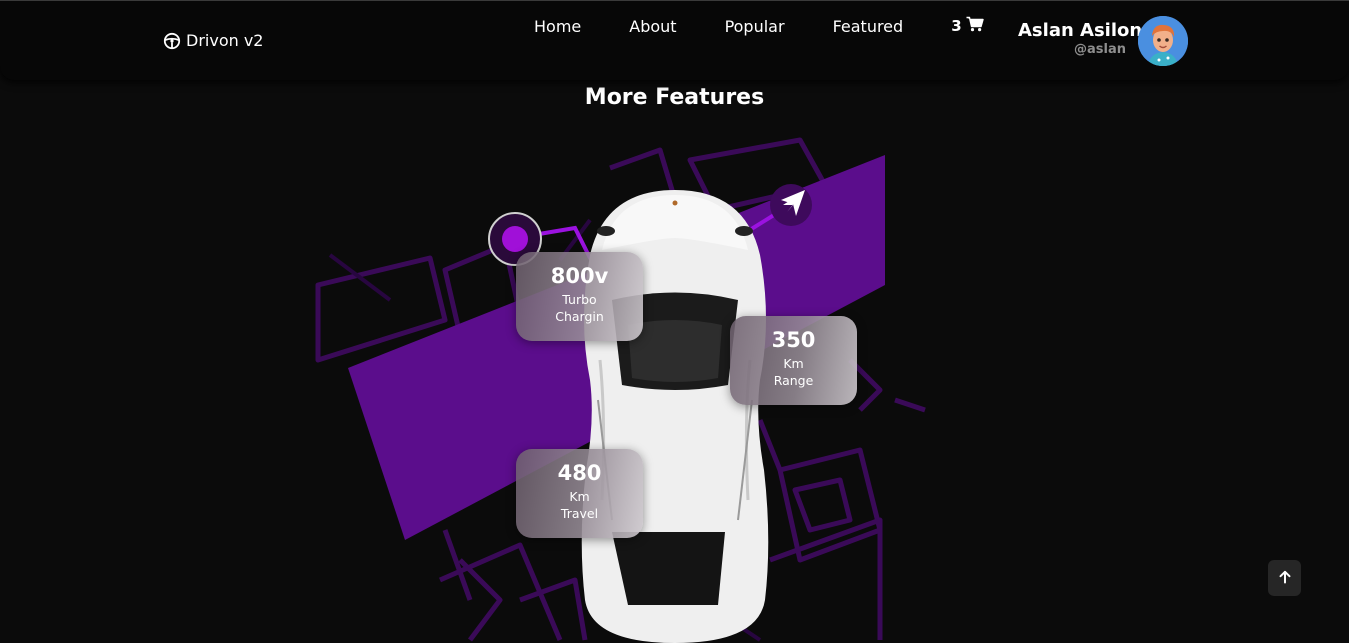 This screenshot has width=1349, height=643. I want to click on stat-label-line2: Range, so click(793, 380).